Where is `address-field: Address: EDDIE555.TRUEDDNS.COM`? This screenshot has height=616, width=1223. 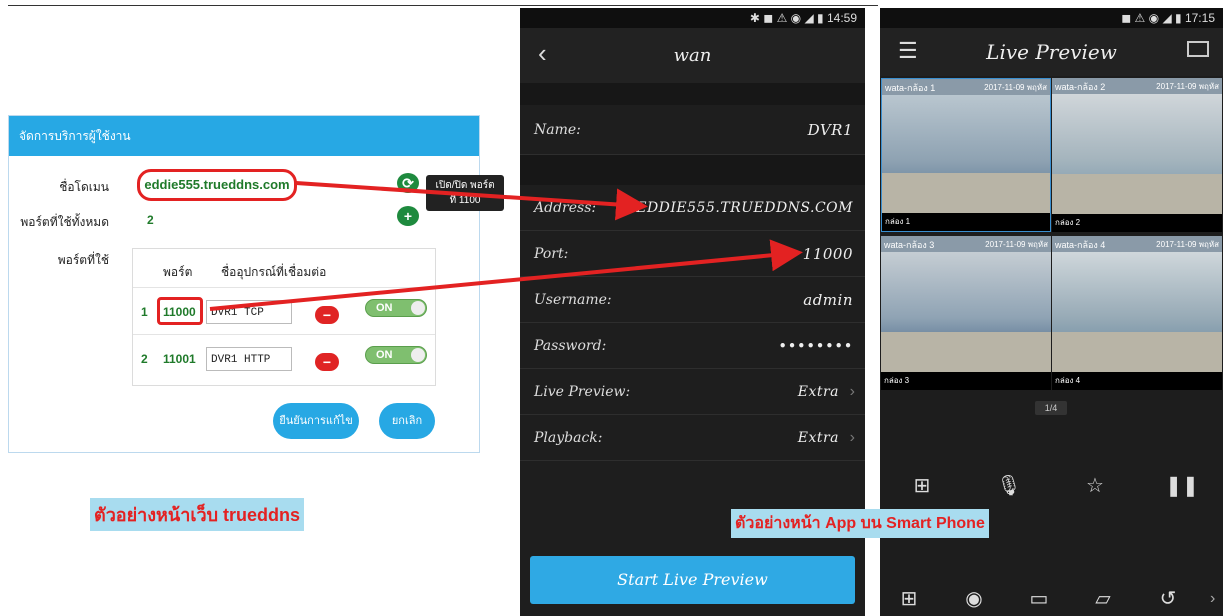 address-field: Address: EDDIE555.TRUEDDNS.COM is located at coordinates (692, 208).